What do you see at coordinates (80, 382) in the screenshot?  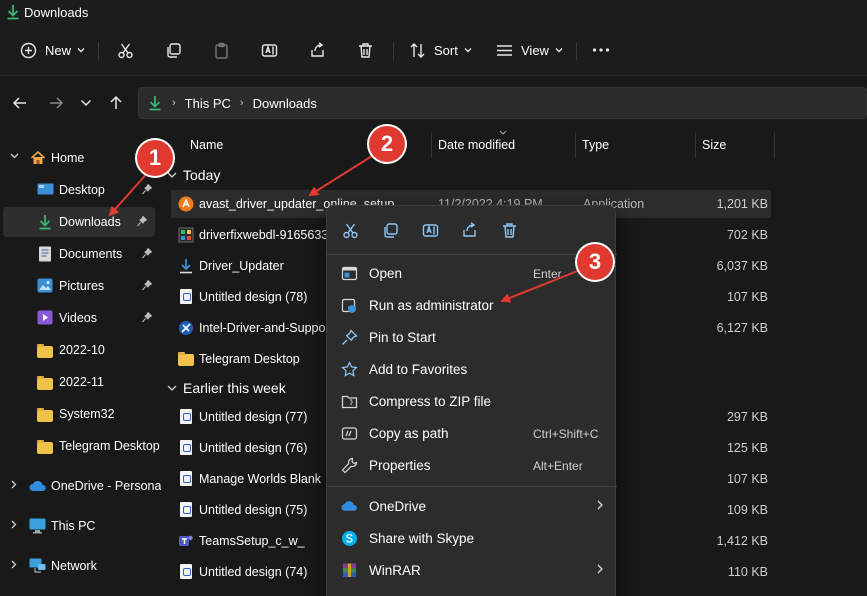 I see `sidebar-item-2022-11: 2022-11` at bounding box center [80, 382].